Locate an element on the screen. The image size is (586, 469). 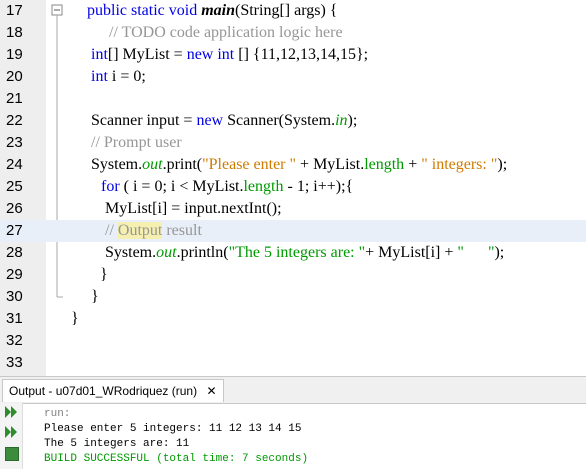
output-toolbar is located at coordinates (11, 436).